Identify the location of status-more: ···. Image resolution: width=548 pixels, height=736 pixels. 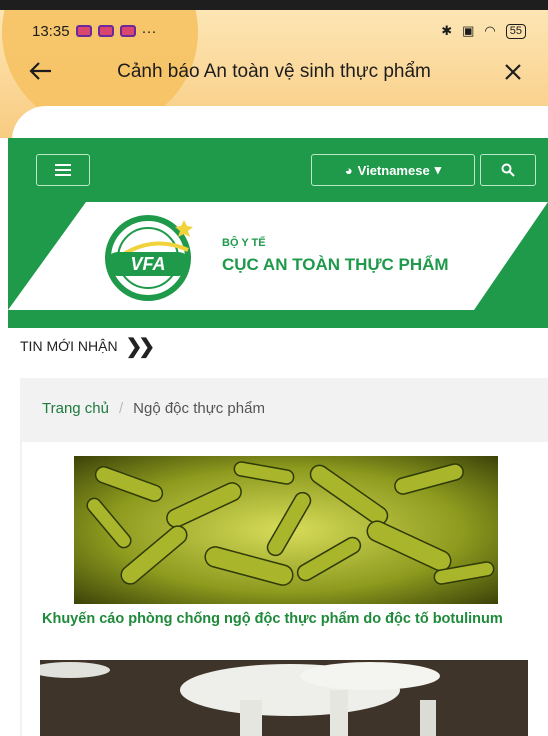
(149, 31).